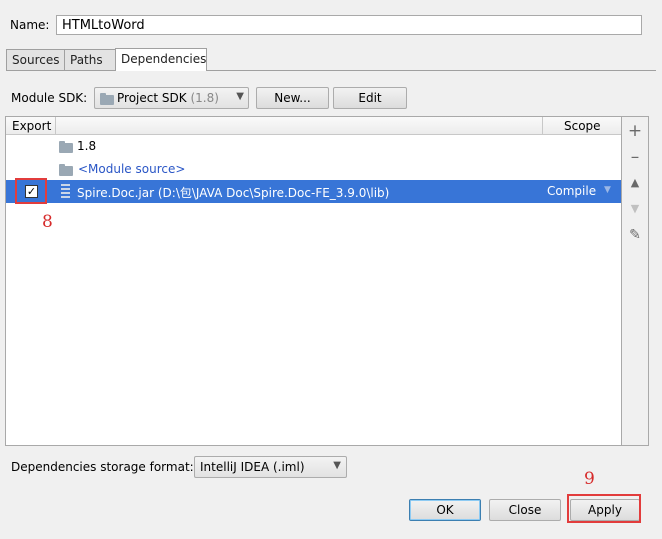 The image size is (662, 539). What do you see at coordinates (331, 70) in the screenshot?
I see `tab-divider` at bounding box center [331, 70].